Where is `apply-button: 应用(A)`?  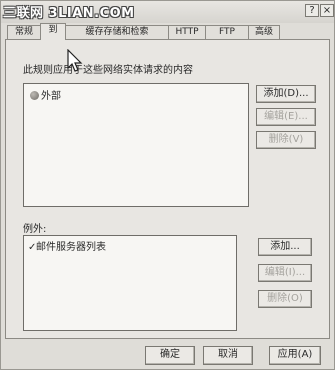
apply-button: 应用(A) is located at coordinates (295, 355).